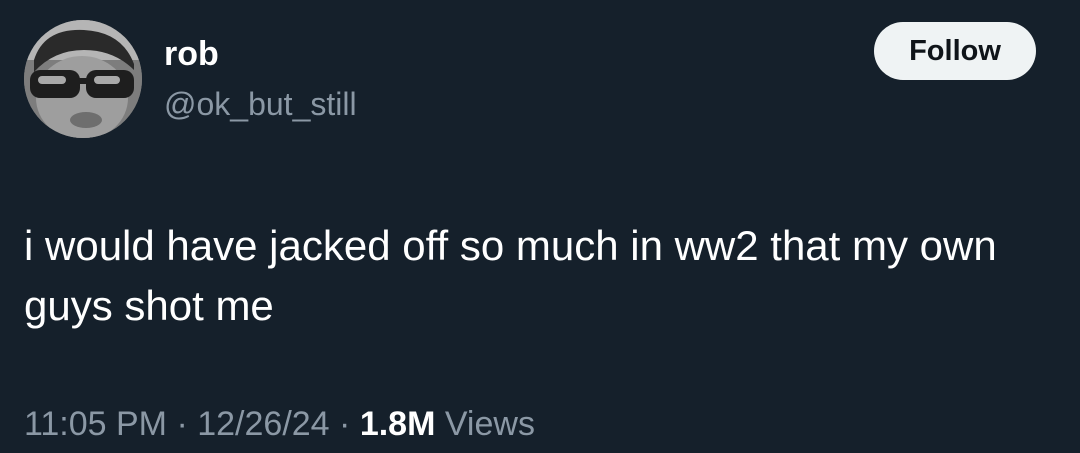 This screenshot has width=1080, height=453. Describe the element at coordinates (397, 424) in the screenshot. I see `views-count: 1.8M` at that location.